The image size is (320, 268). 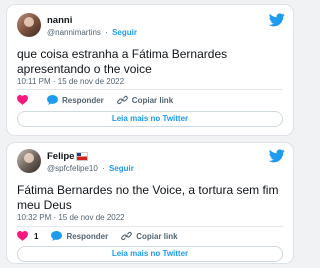 What do you see at coordinates (71, 217) in the screenshot?
I see `tweet-timestamp: 10:32 PM · 15 de nov de 2022` at bounding box center [71, 217].